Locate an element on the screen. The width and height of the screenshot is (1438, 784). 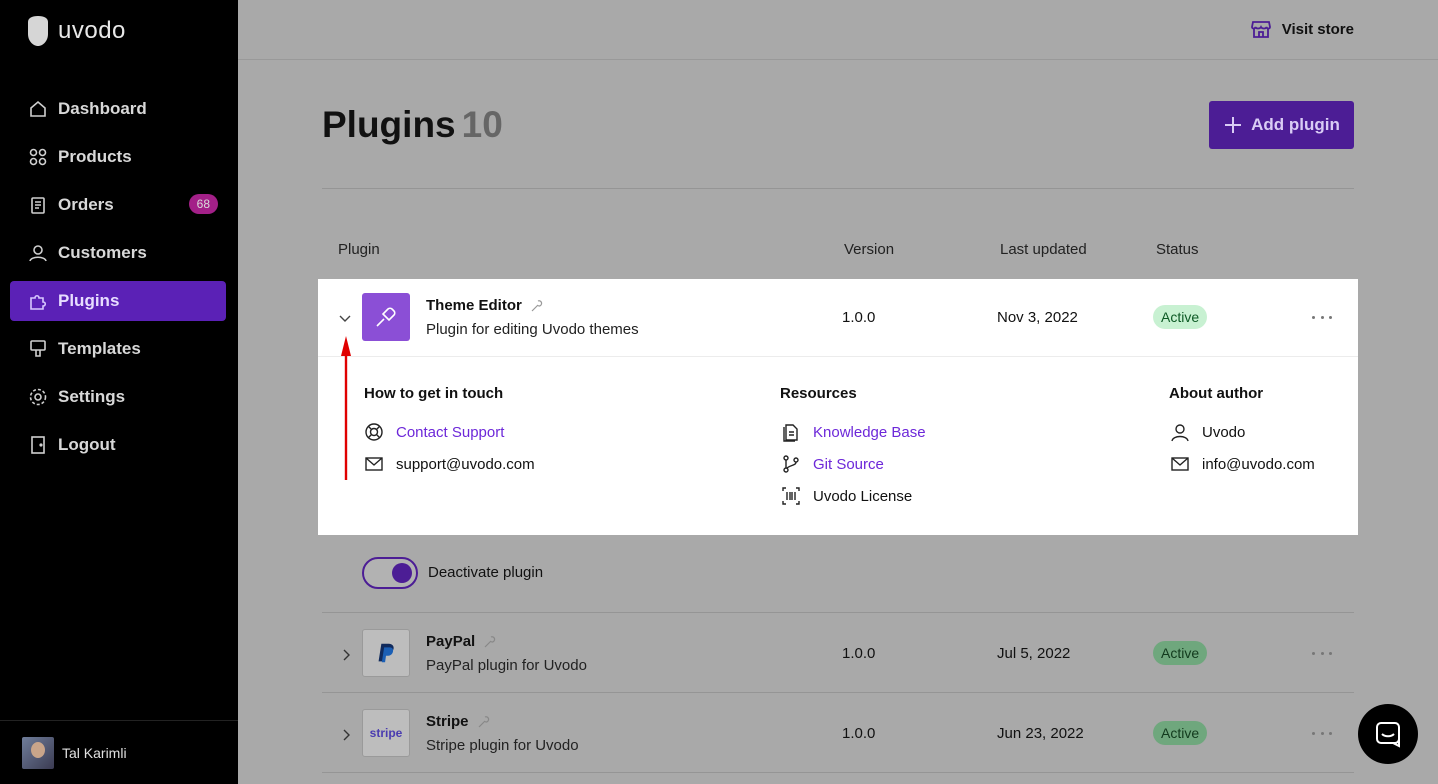
page-title-text: Plugins is located at coordinates (389, 124).